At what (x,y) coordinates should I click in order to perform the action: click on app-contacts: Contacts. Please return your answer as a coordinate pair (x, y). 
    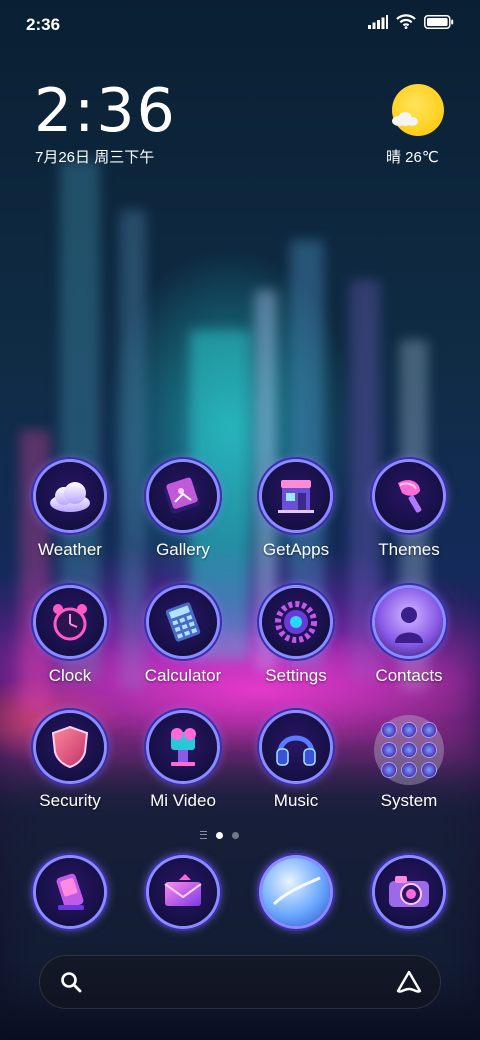
    Looking at the image, I should click on (409, 638).